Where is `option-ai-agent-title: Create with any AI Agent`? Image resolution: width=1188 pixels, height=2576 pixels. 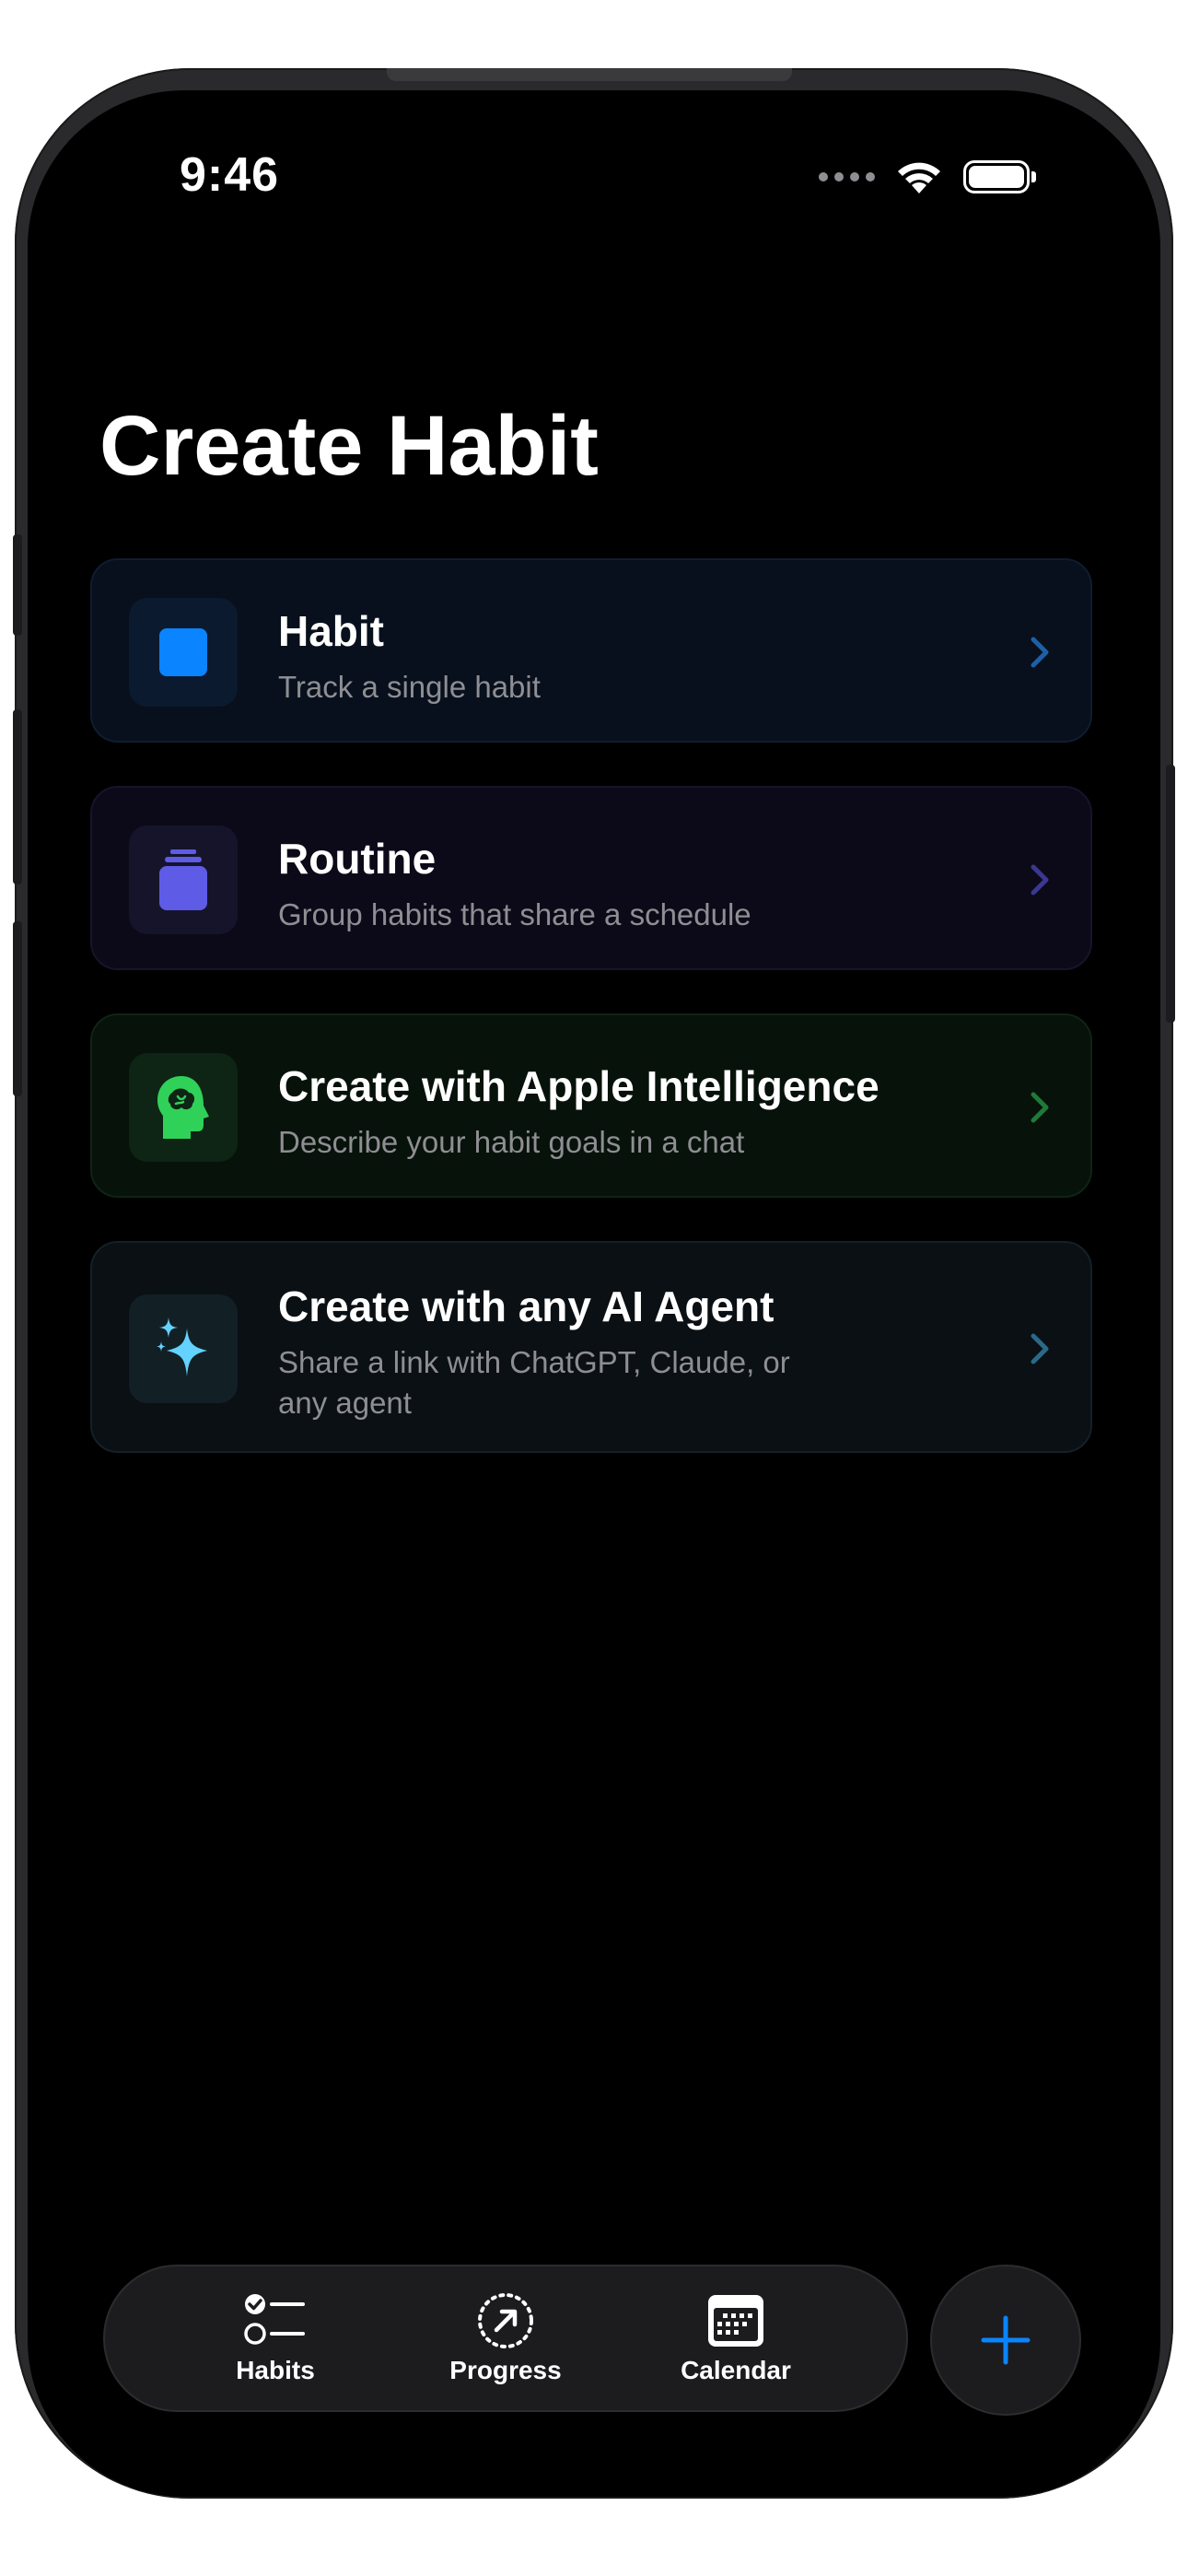 option-ai-agent-title: Create with any AI Agent is located at coordinates (526, 1306).